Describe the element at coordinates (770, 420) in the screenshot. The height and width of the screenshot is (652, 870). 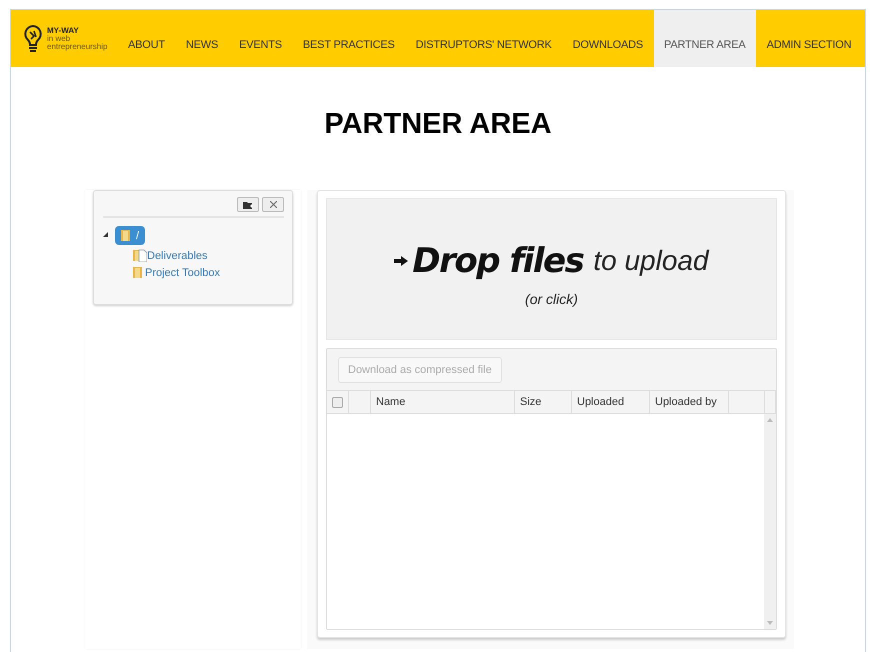
I see `scroll-up-icon` at that location.